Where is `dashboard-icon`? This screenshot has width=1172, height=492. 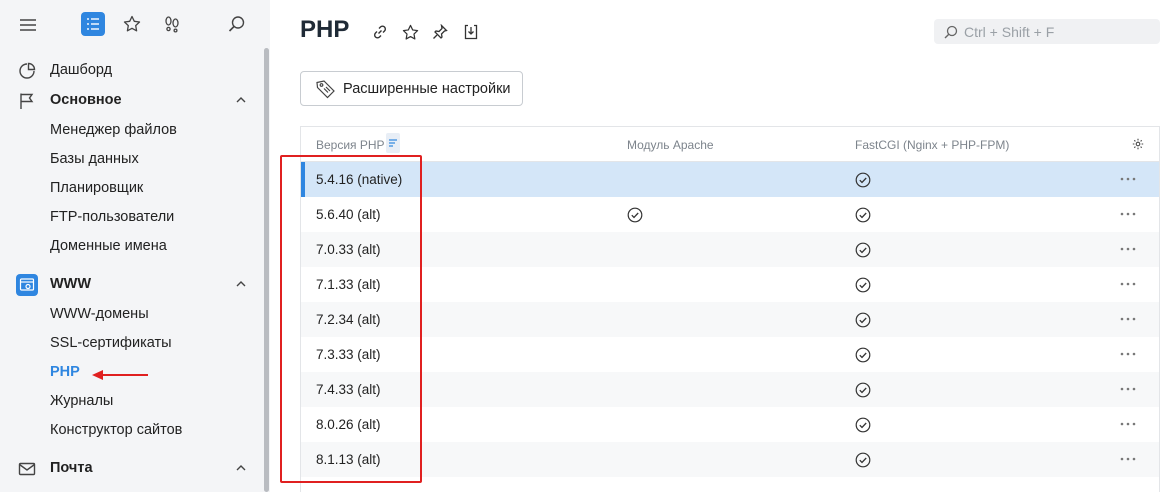
dashboard-icon is located at coordinates (27, 71).